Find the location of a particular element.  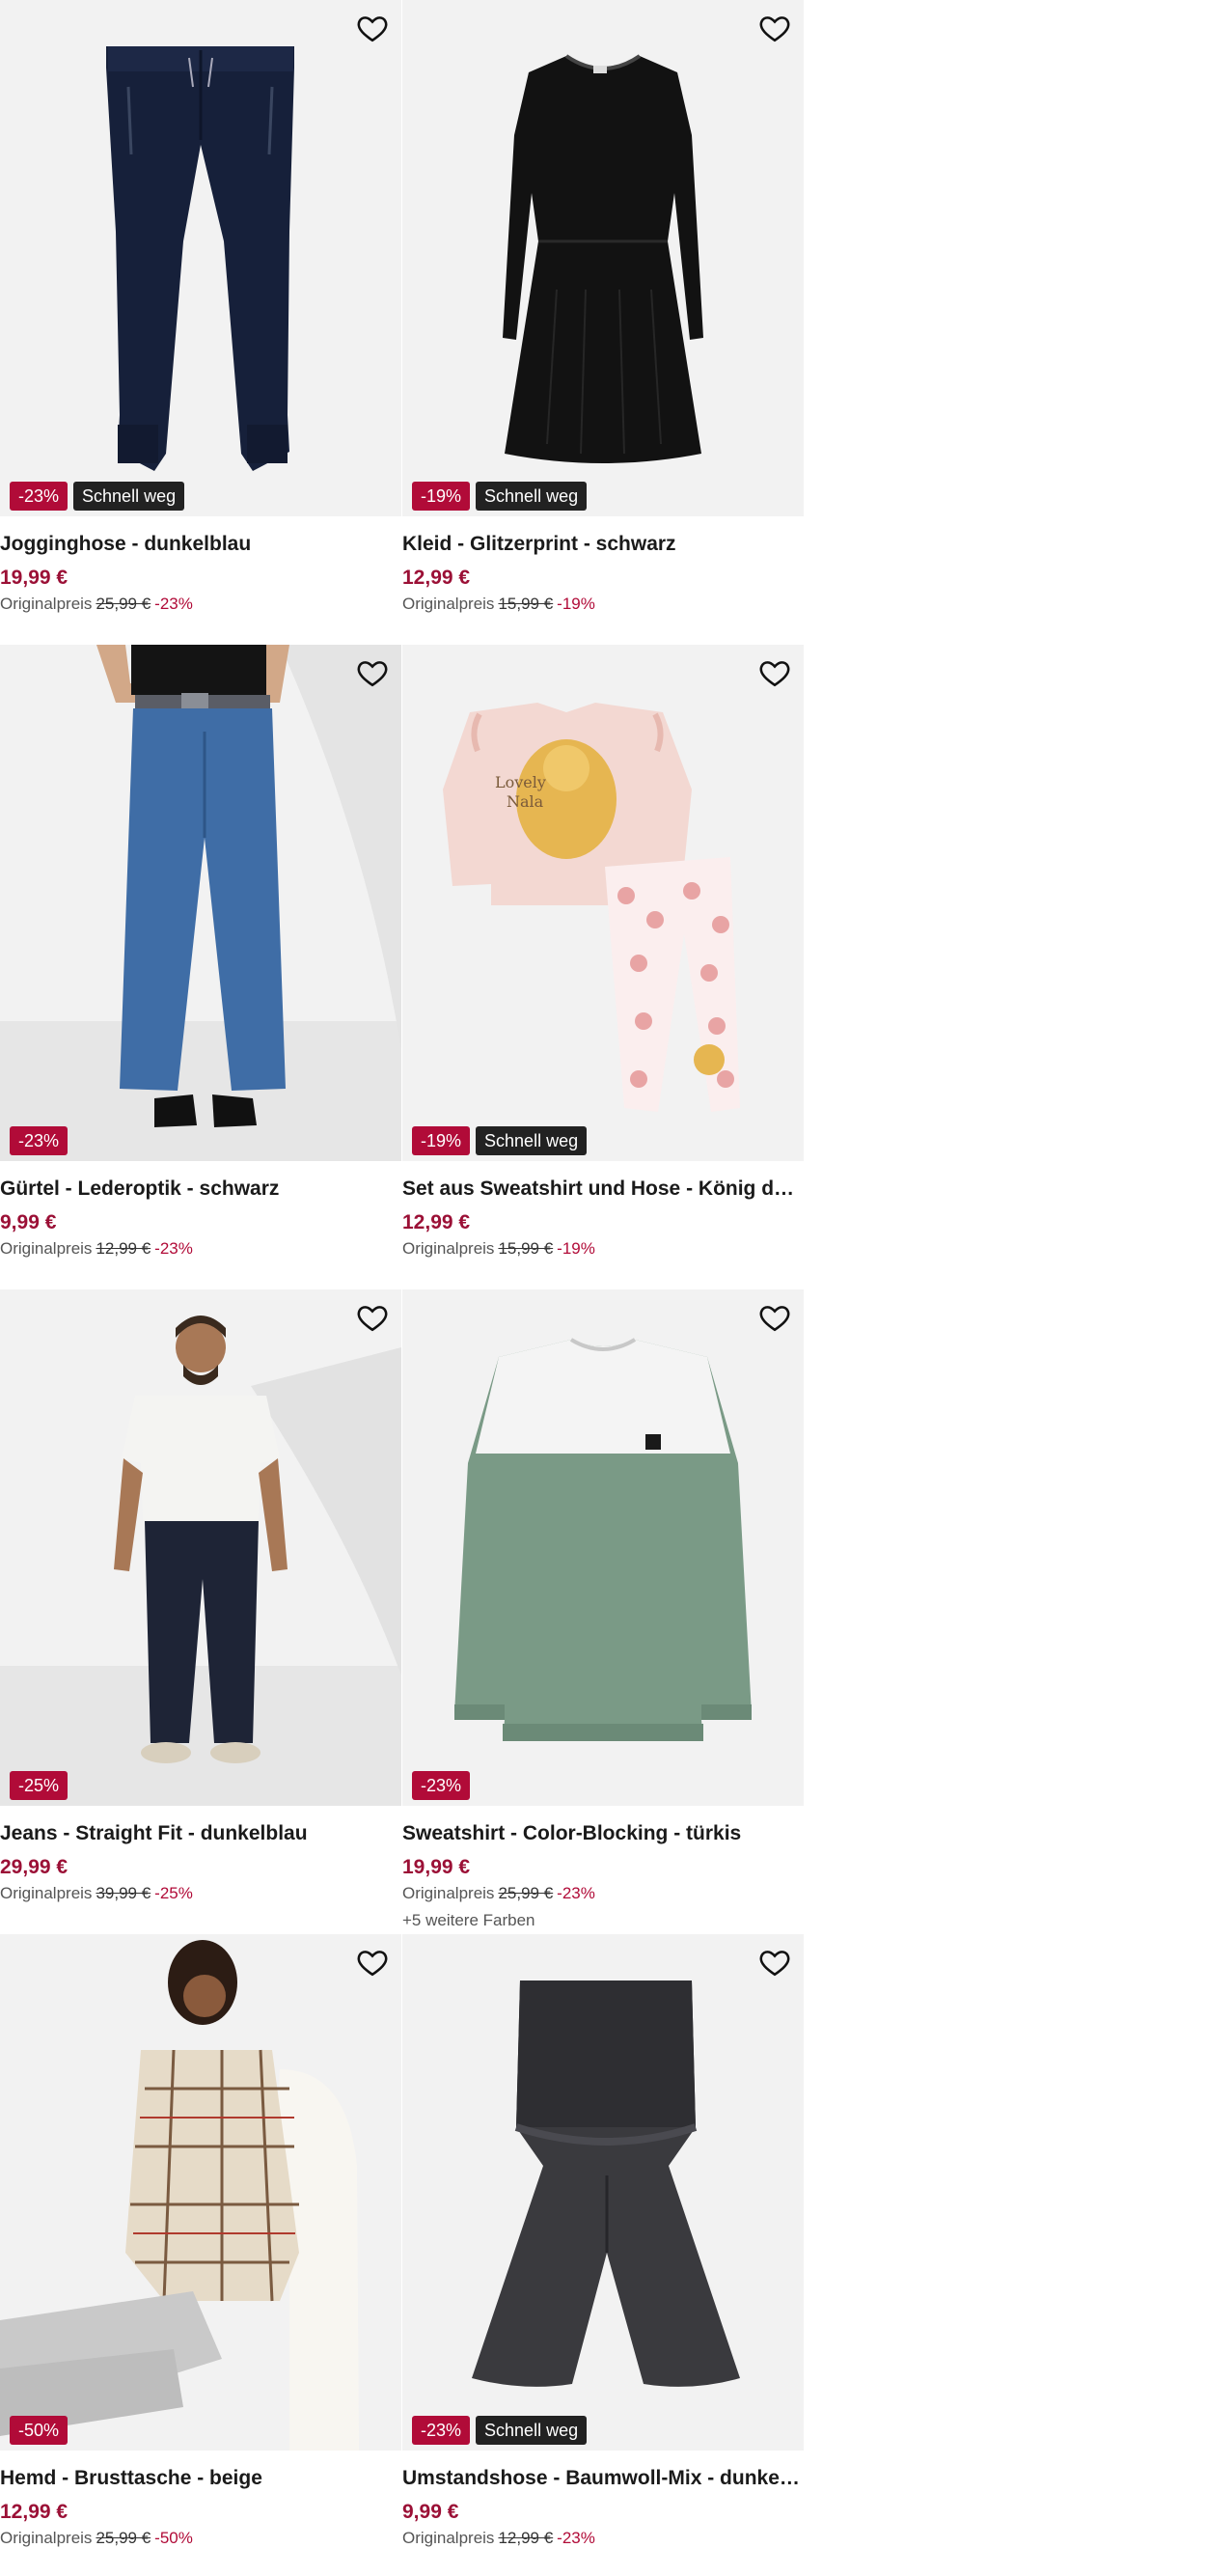

dress-image is located at coordinates (603, 258).